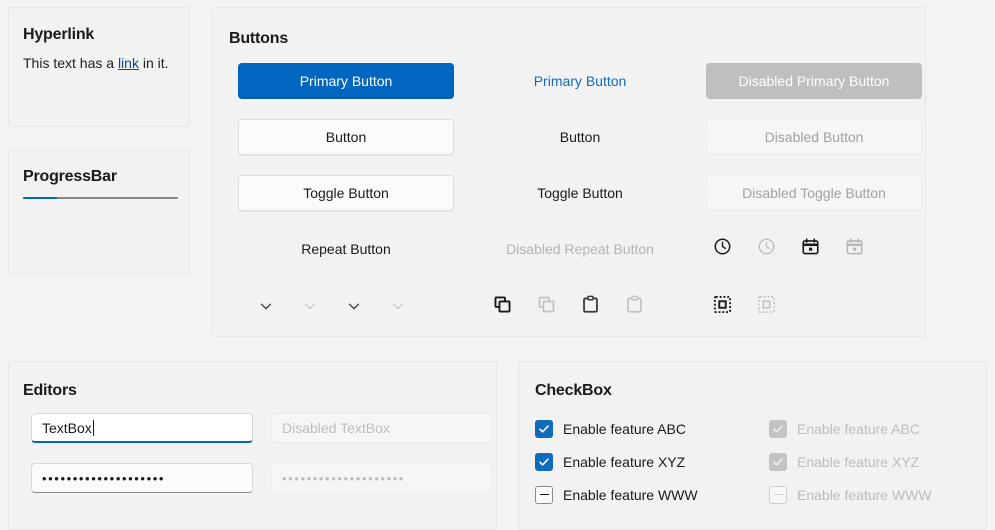 The image size is (995, 530). I want to click on calendar-icon-button, so click(810, 246).